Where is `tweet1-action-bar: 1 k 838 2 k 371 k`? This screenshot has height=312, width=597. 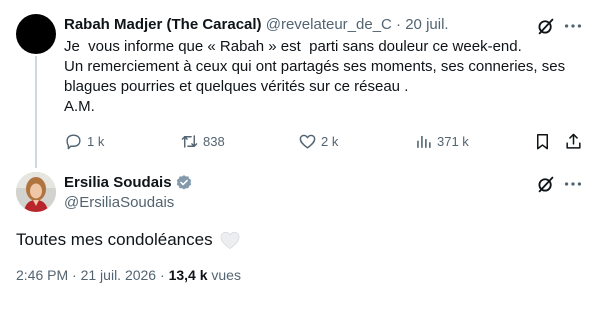 tweet1-action-bar: 1 k 838 2 k 371 k is located at coordinates (326, 141).